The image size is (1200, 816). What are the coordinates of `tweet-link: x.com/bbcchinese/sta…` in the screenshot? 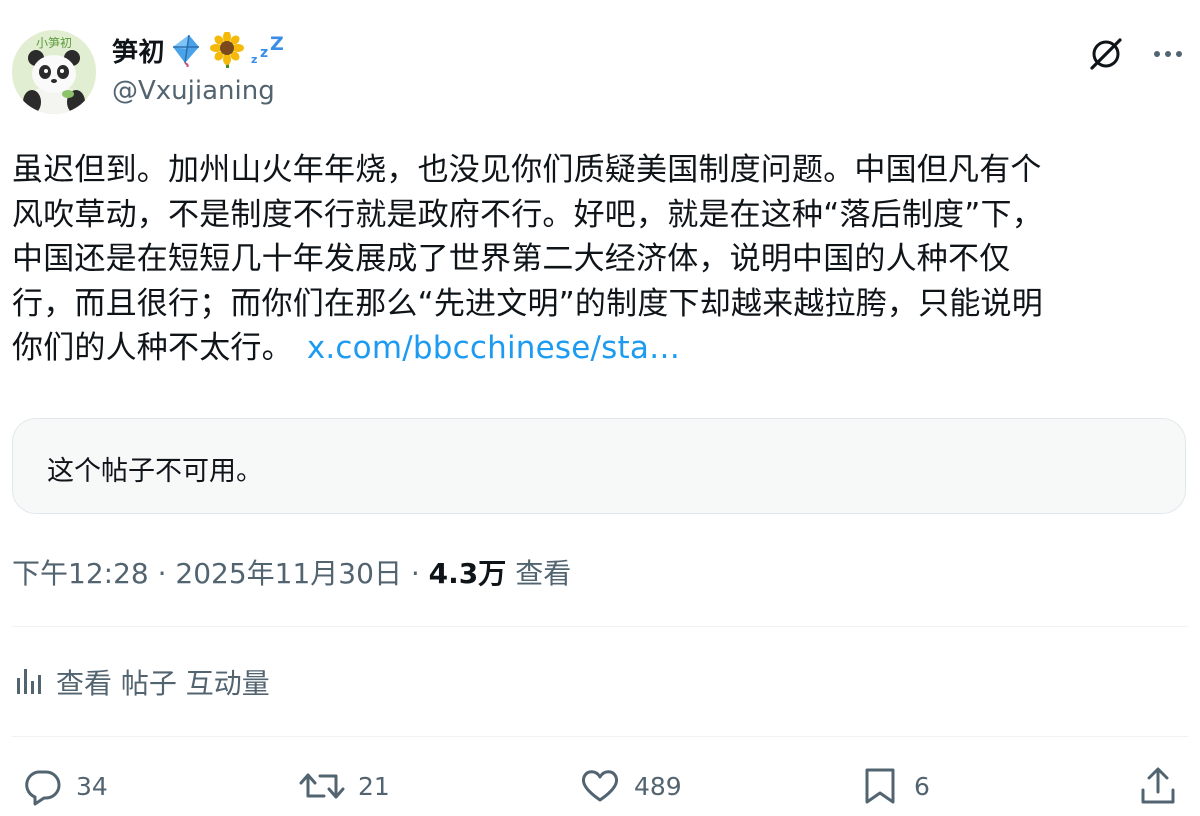 It's located at (493, 348).